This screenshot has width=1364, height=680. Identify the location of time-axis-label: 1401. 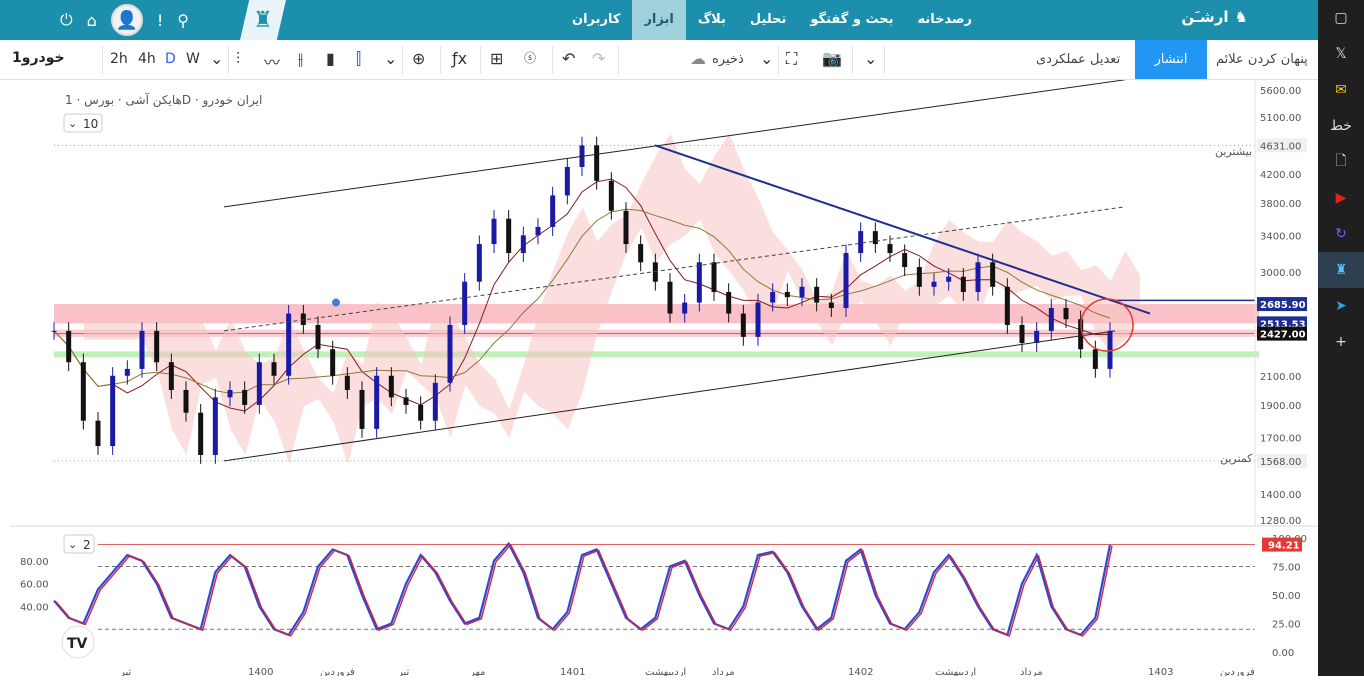
(572, 671).